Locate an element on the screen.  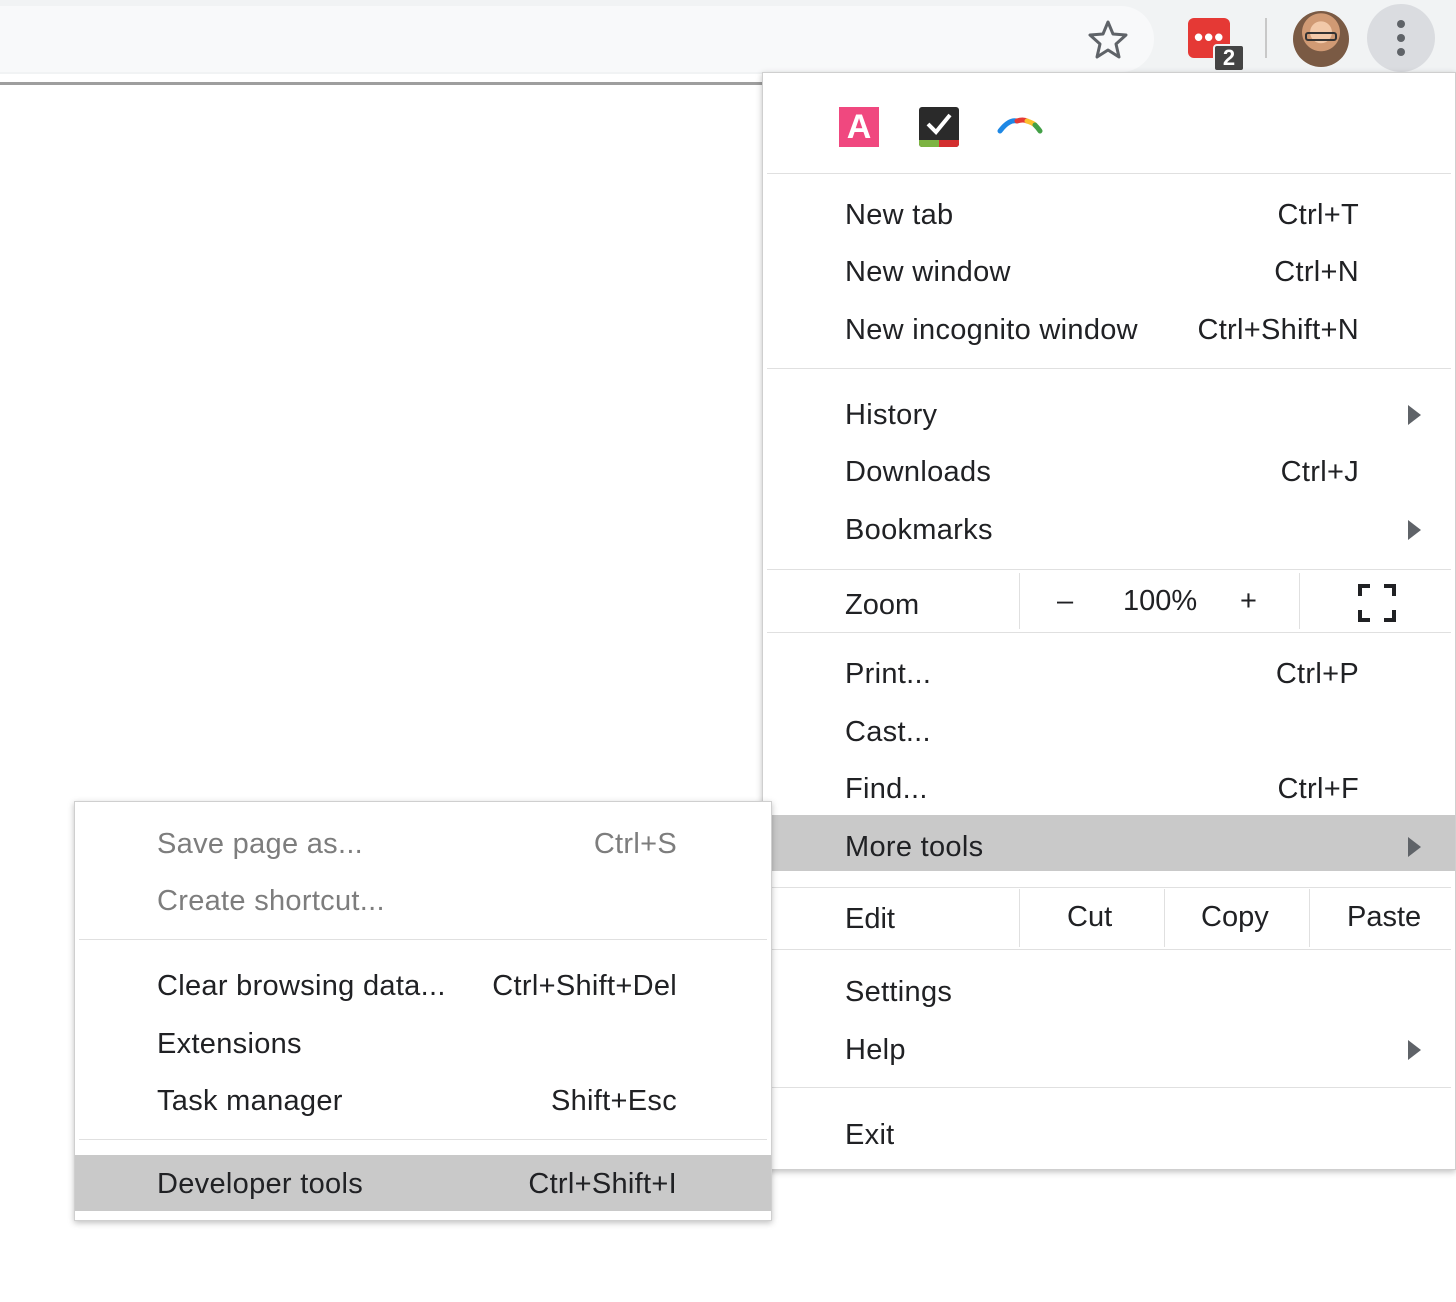
submenu-item-save-page: Save page as... Ctrl+S is located at coordinates (423, 844).